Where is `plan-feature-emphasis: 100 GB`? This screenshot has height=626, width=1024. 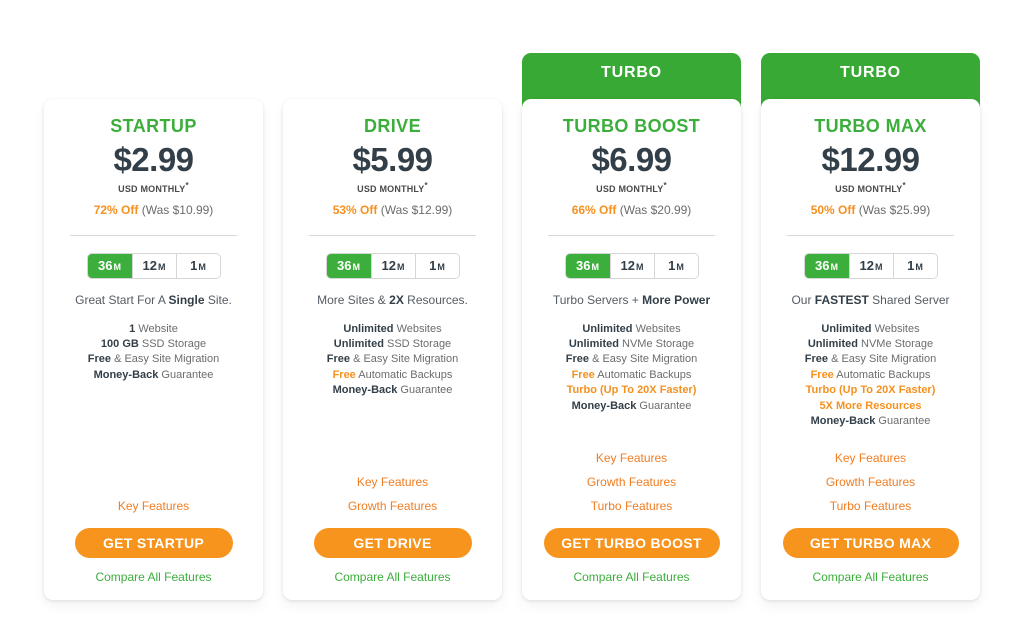 plan-feature-emphasis: 100 GB is located at coordinates (119, 344).